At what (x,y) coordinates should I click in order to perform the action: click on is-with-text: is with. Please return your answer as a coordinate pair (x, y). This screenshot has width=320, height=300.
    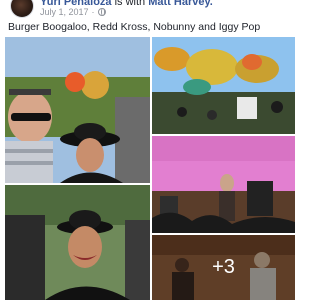
    Looking at the image, I should click on (130, 4).